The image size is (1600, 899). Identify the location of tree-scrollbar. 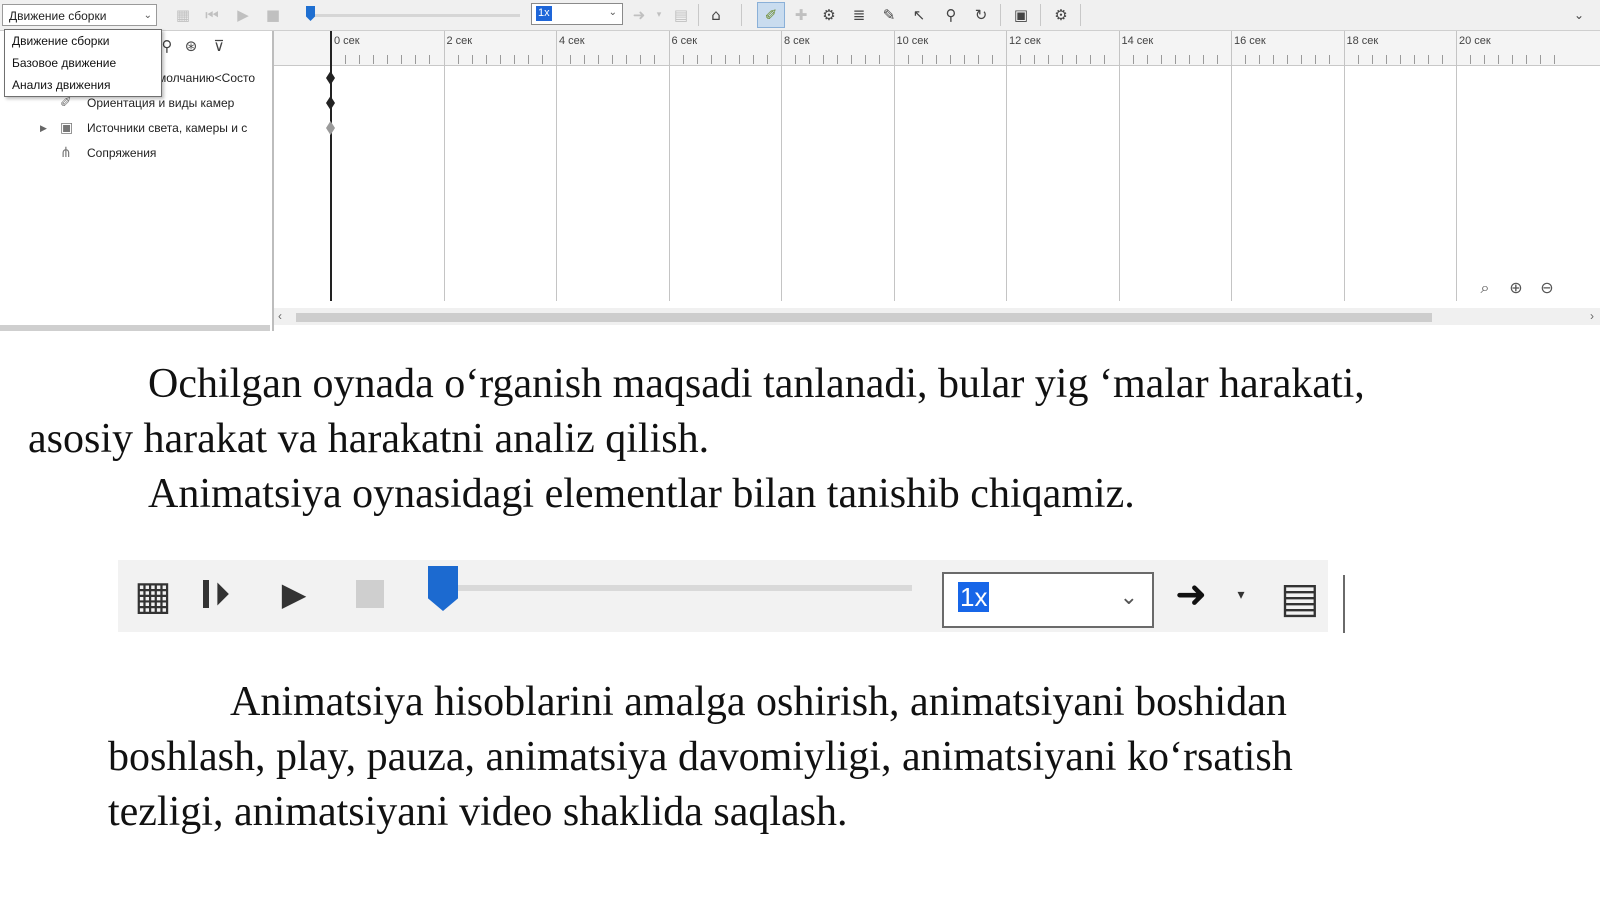
(135, 328).